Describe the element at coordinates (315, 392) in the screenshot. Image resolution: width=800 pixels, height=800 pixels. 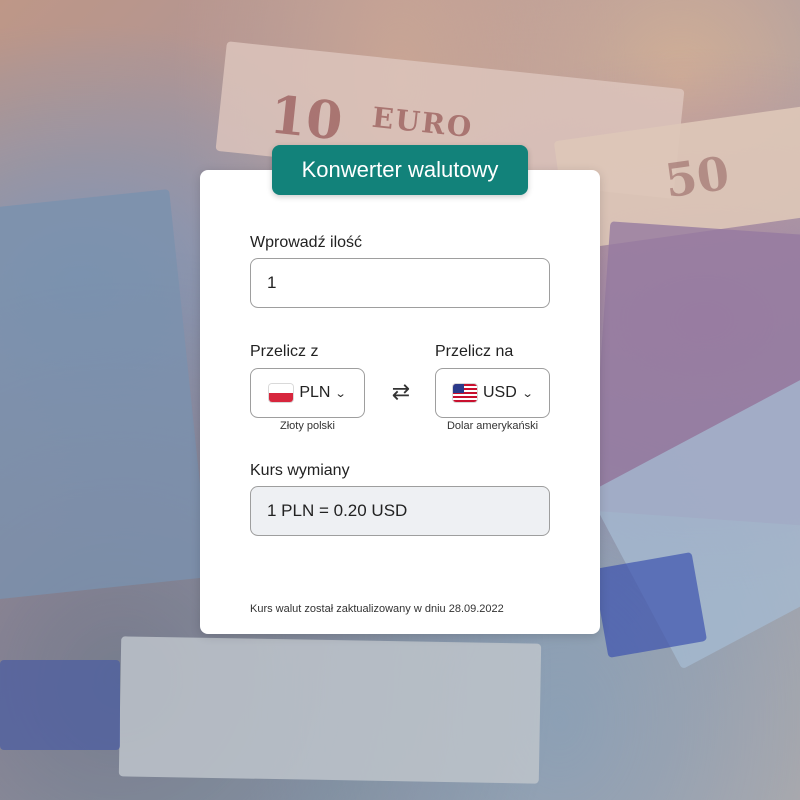
I see `from-currency-code: PLN` at that location.